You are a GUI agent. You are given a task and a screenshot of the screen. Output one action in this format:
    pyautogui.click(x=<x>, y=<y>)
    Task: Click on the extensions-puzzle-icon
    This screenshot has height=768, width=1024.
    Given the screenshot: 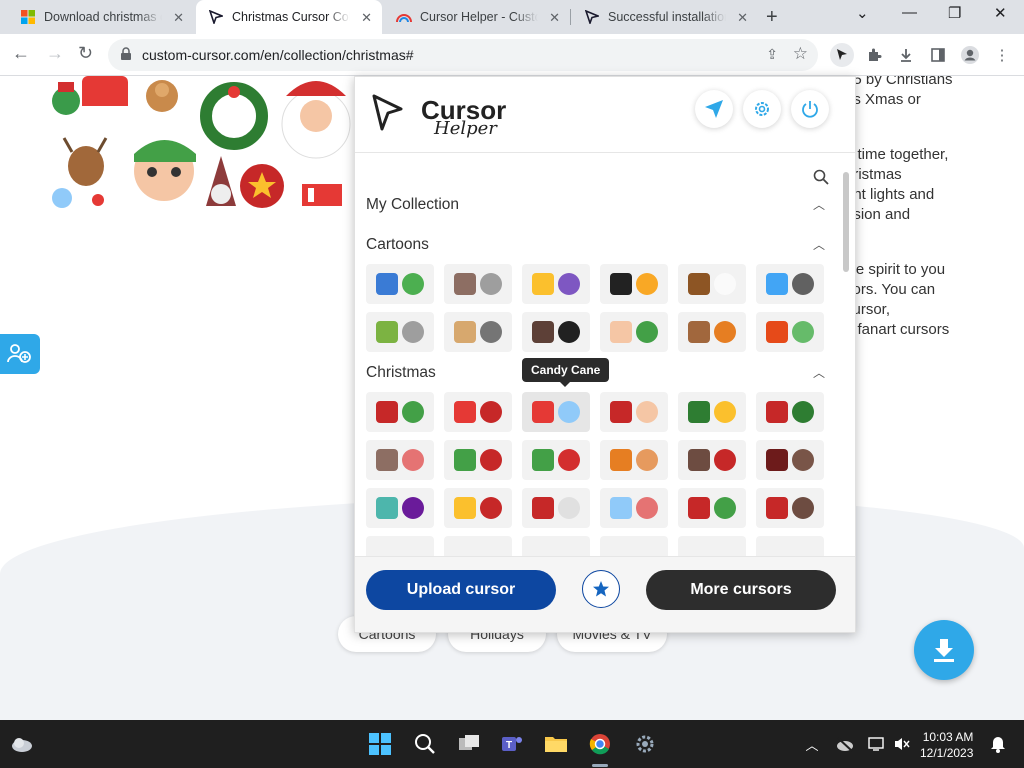 What is the action you would take?
    pyautogui.click(x=874, y=55)
    